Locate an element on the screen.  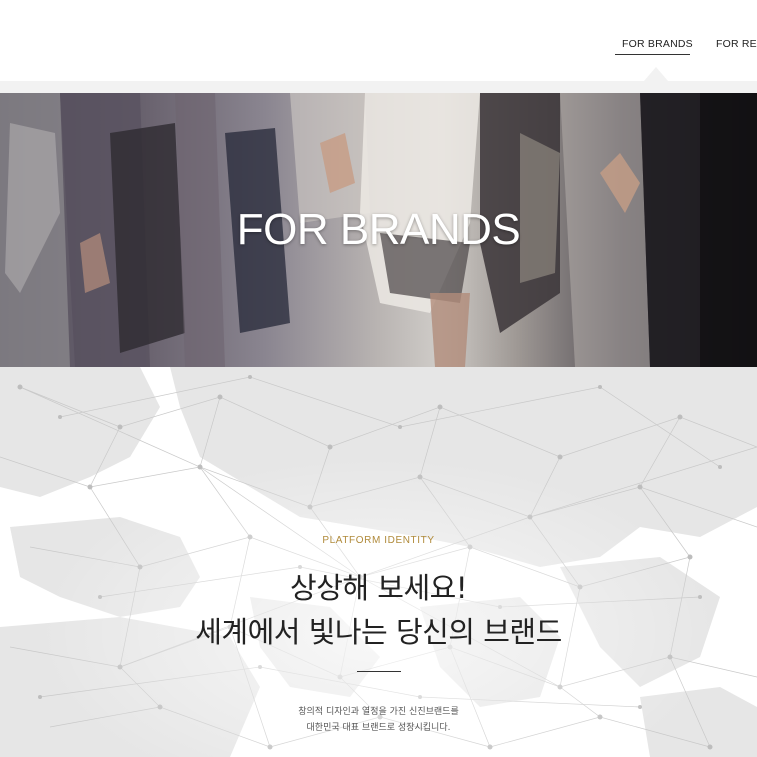
hero-title: FOR BRANDS is located at coordinates (378, 229).